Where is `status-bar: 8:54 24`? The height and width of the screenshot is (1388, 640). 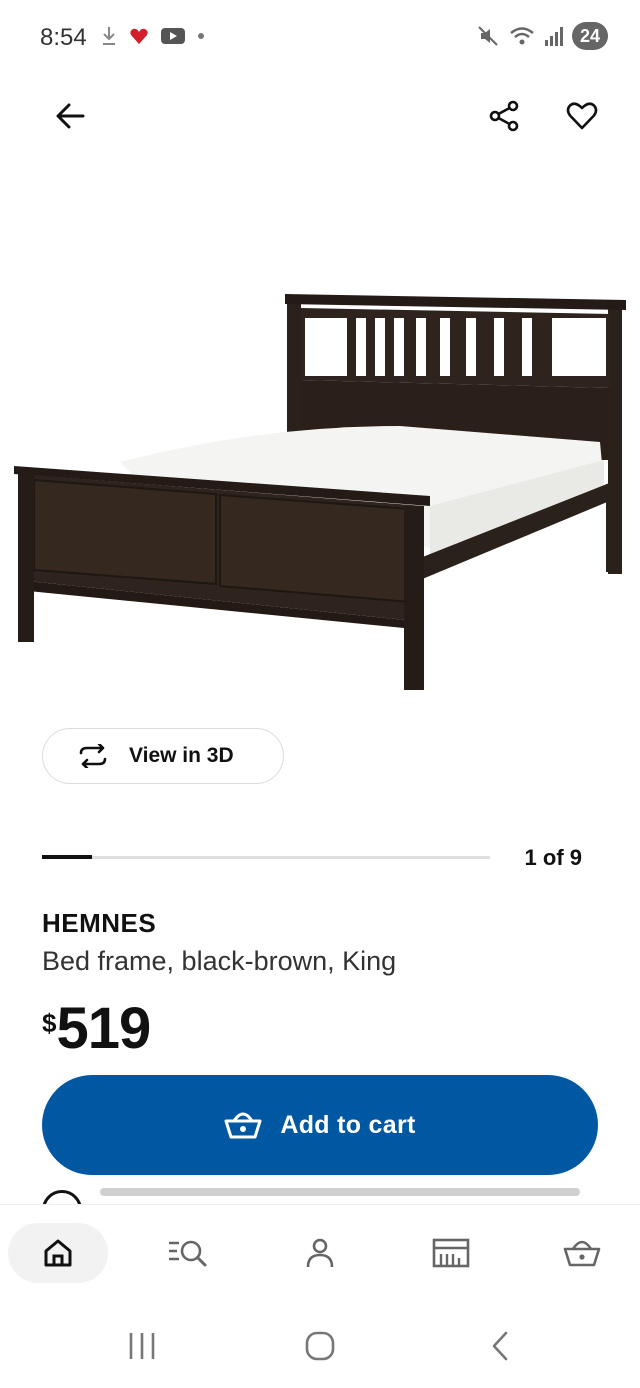
status-bar: 8:54 24 is located at coordinates (320, 38).